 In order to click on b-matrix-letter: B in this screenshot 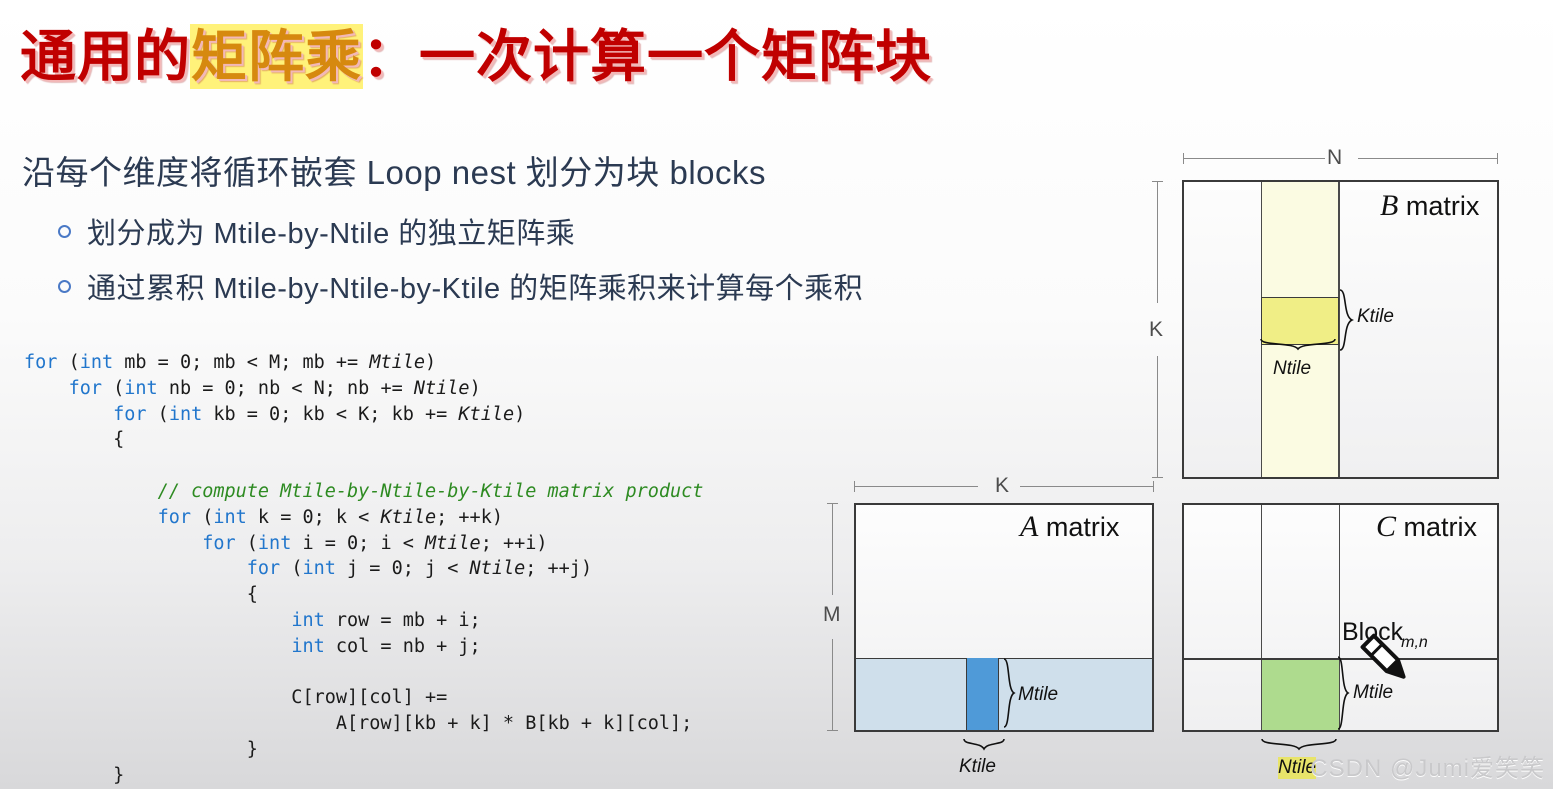, I will do `click(1389, 205)`.